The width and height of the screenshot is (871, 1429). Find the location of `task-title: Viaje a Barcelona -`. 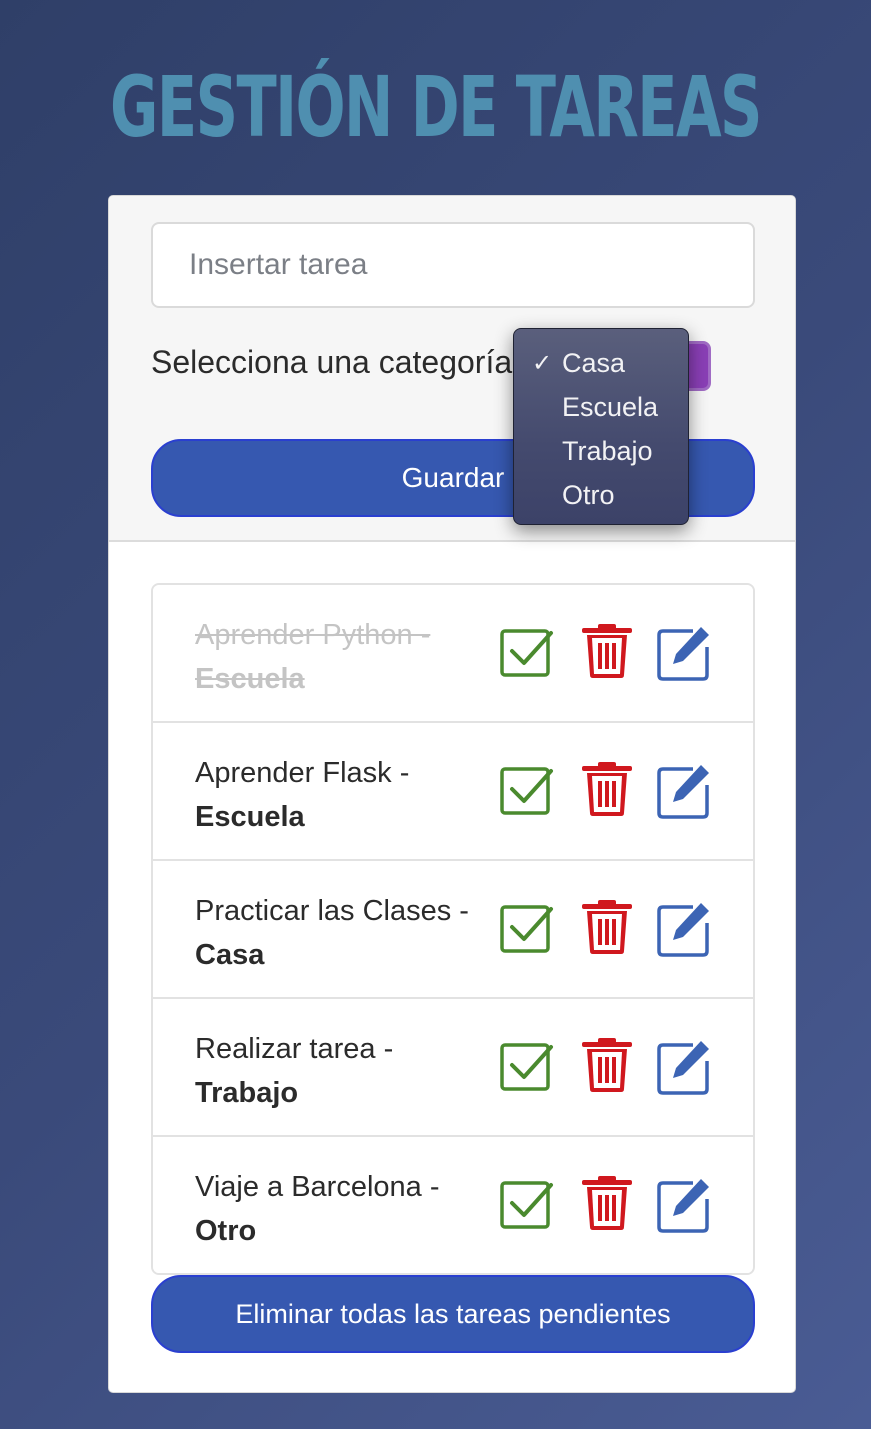

task-title: Viaje a Barcelona - is located at coordinates (317, 1187).